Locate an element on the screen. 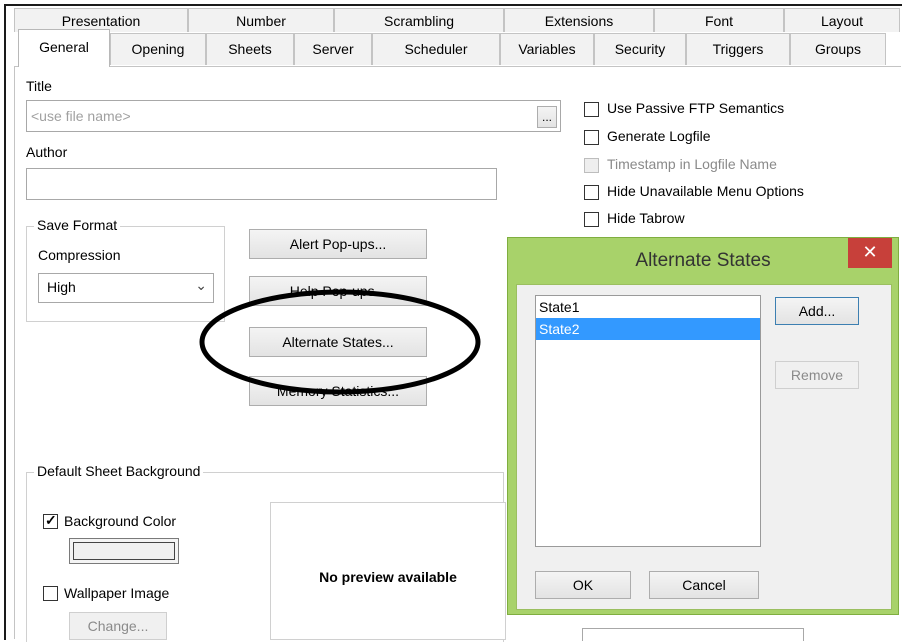  tab-number: Number is located at coordinates (261, 20).